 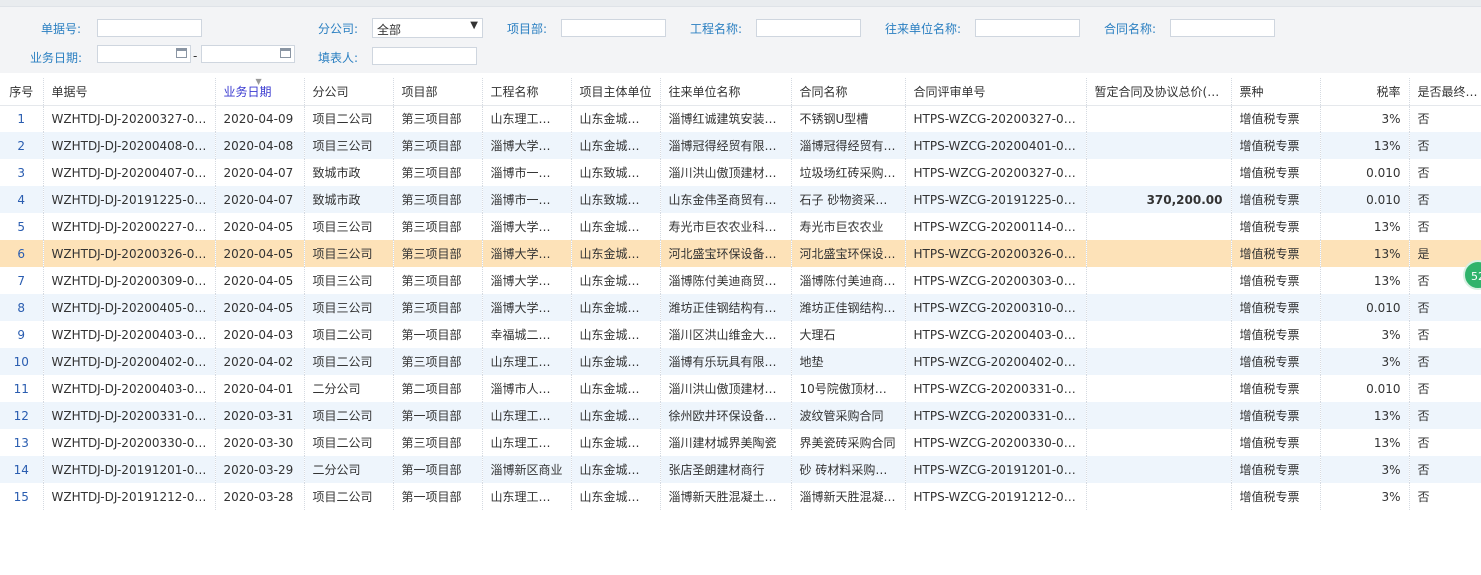 I want to click on column-header-sorted: ▼ 业务日期, so click(x=260, y=92).